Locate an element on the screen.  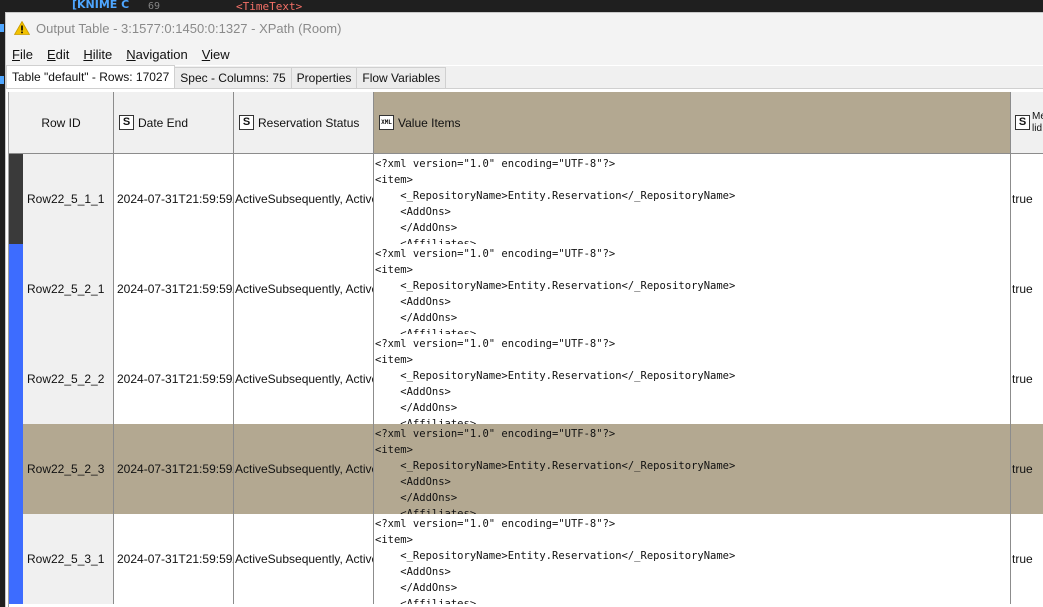
row-id-cell: Row22_5_2_2 is located at coordinates (61, 379).